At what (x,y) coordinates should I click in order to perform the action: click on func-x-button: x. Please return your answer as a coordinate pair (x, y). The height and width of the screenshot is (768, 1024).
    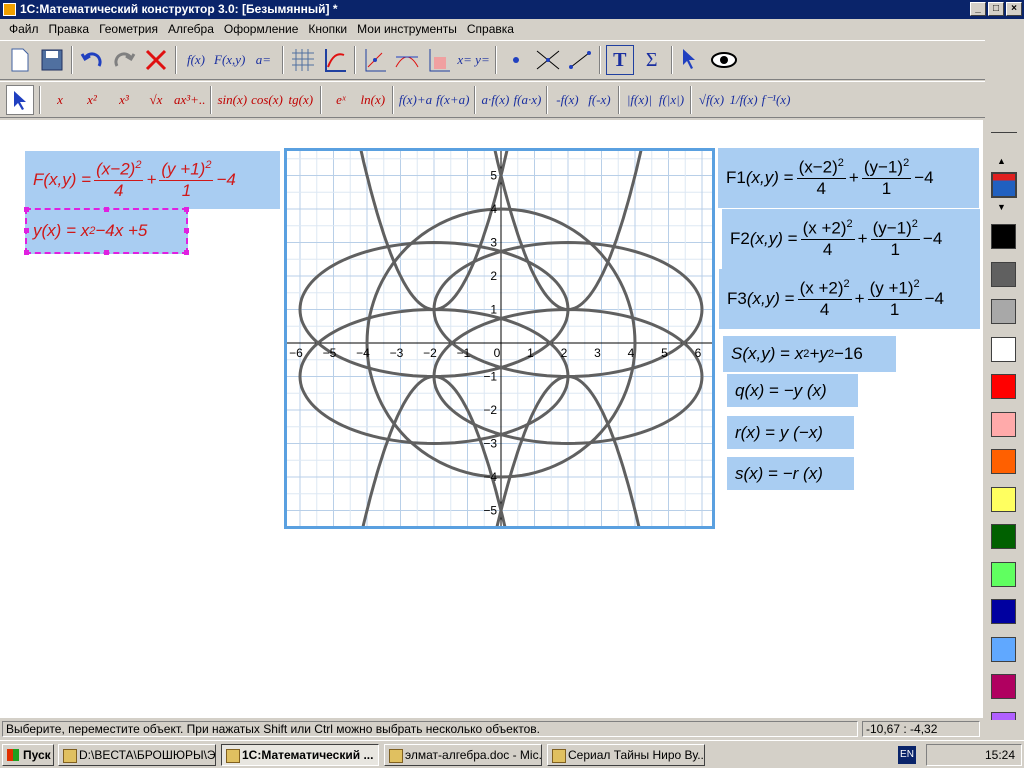
    Looking at the image, I should click on (60, 100).